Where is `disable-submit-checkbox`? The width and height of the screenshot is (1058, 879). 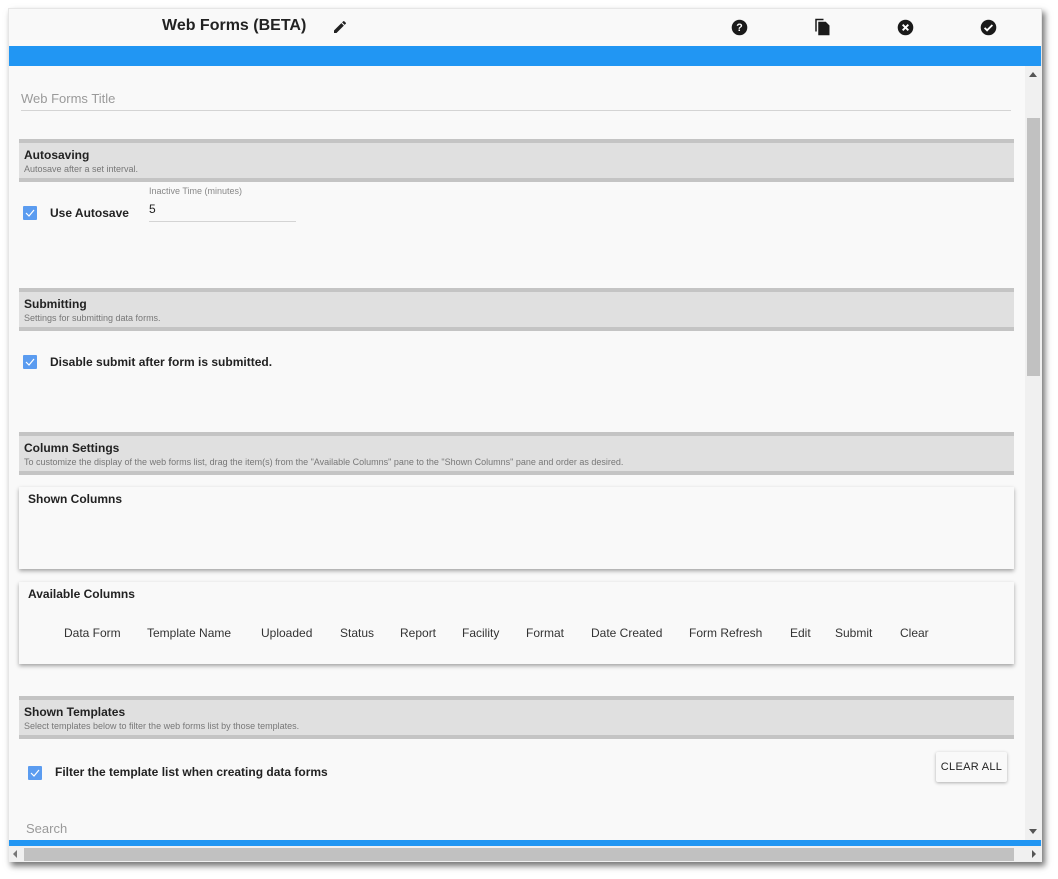 disable-submit-checkbox is located at coordinates (30, 362).